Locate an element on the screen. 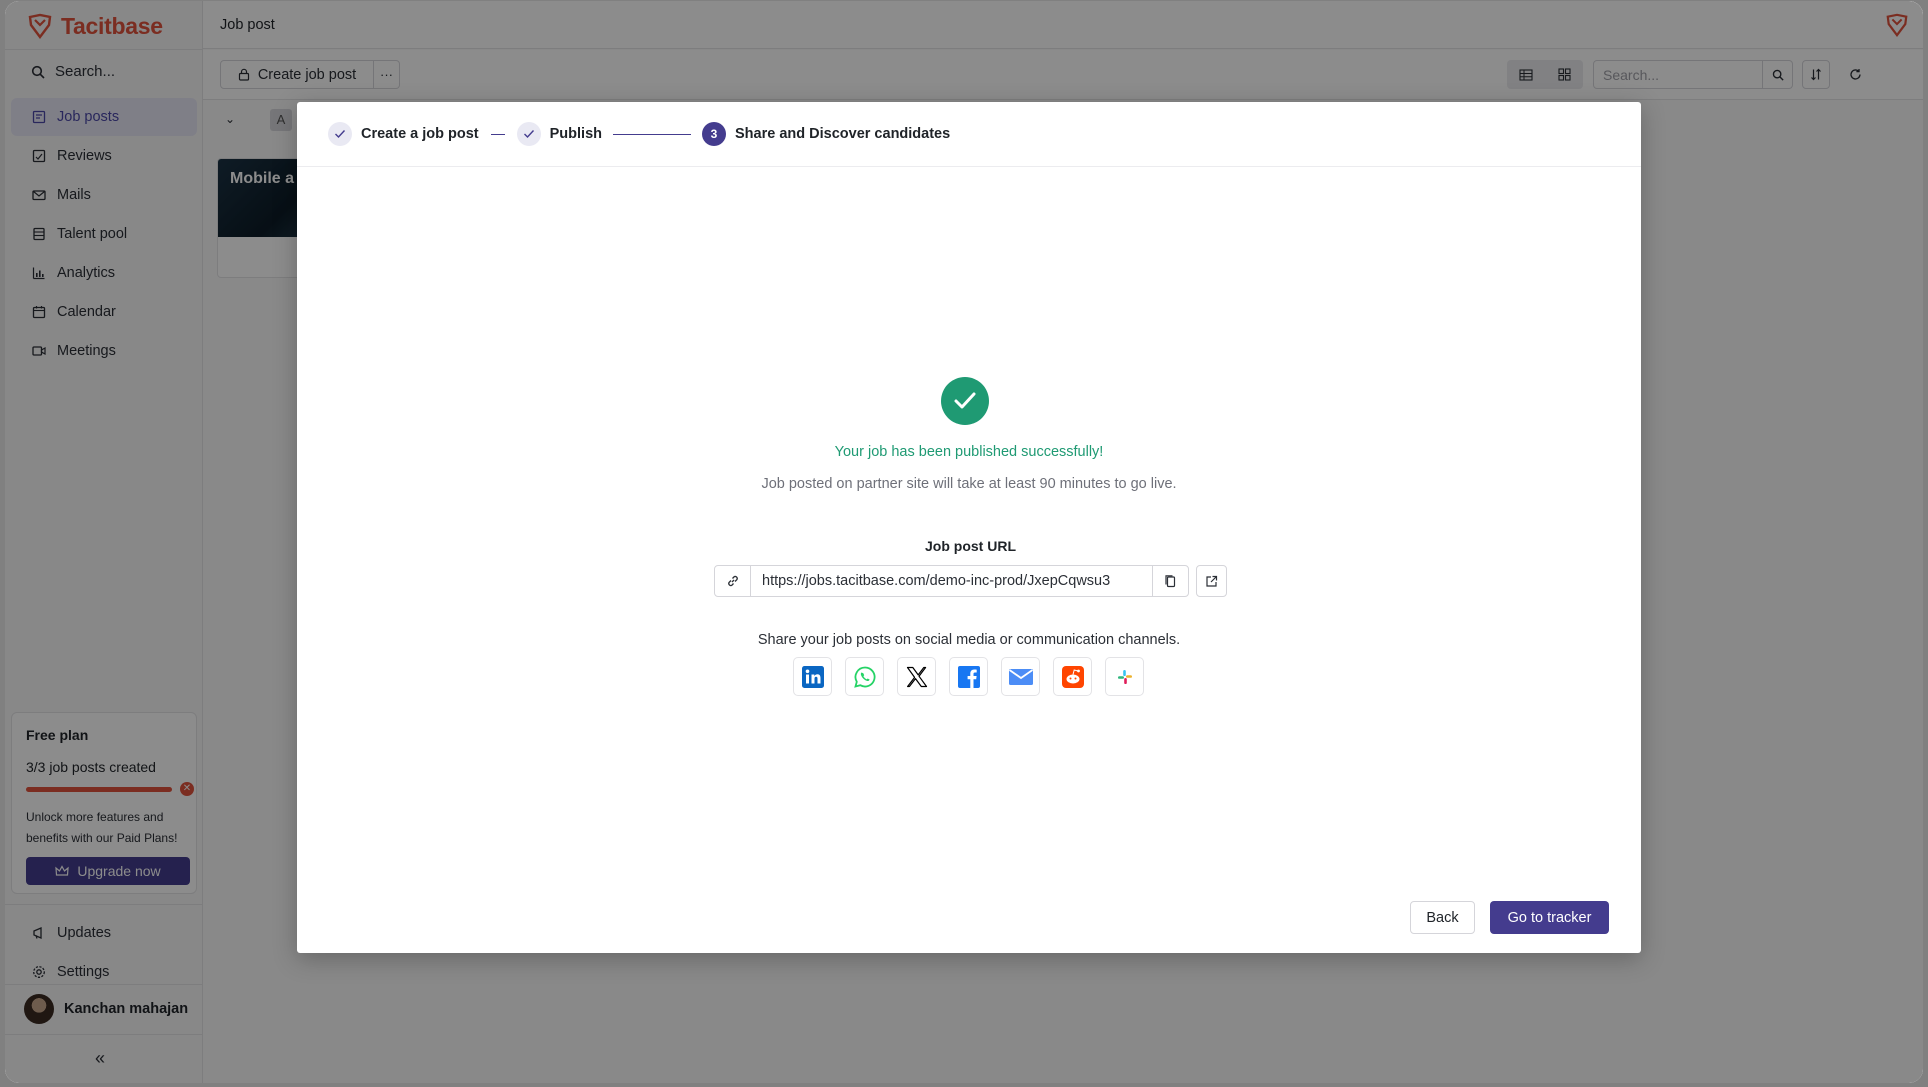 The height and width of the screenshot is (1087, 1928). step-label: Publish is located at coordinates (576, 134).